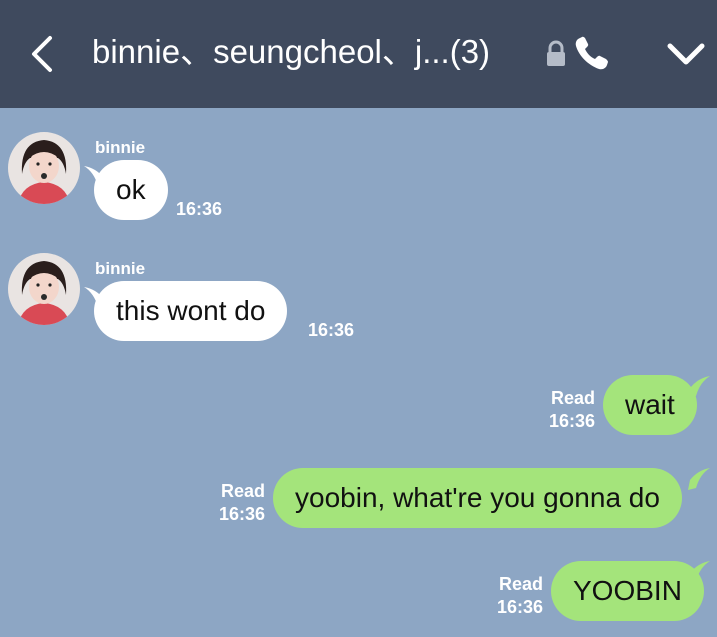  I want to click on message-bubble: ok, so click(131, 190).